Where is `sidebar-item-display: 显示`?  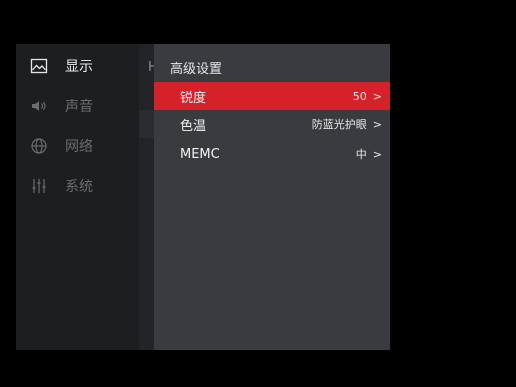
sidebar-item-display: 显示 is located at coordinates (77, 66).